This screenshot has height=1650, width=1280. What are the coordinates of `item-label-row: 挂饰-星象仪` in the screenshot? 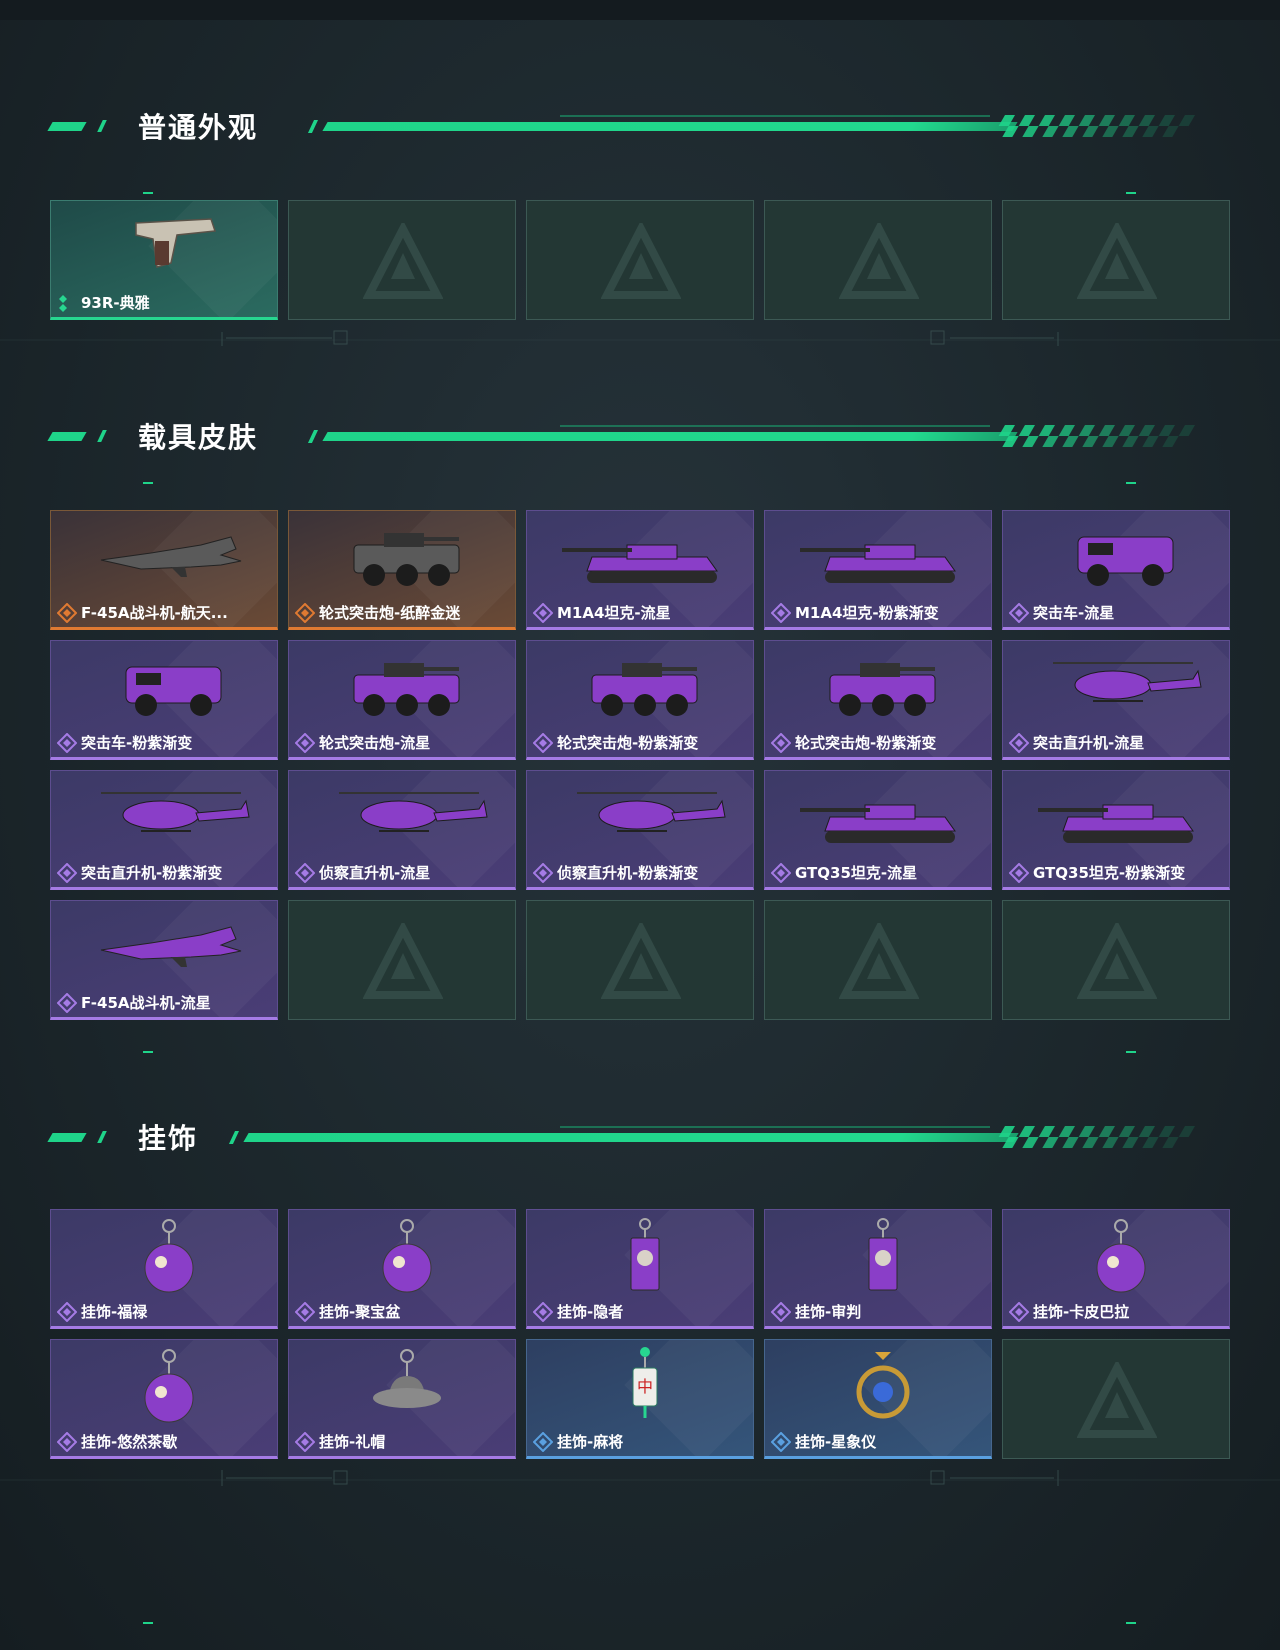 It's located at (823, 1441).